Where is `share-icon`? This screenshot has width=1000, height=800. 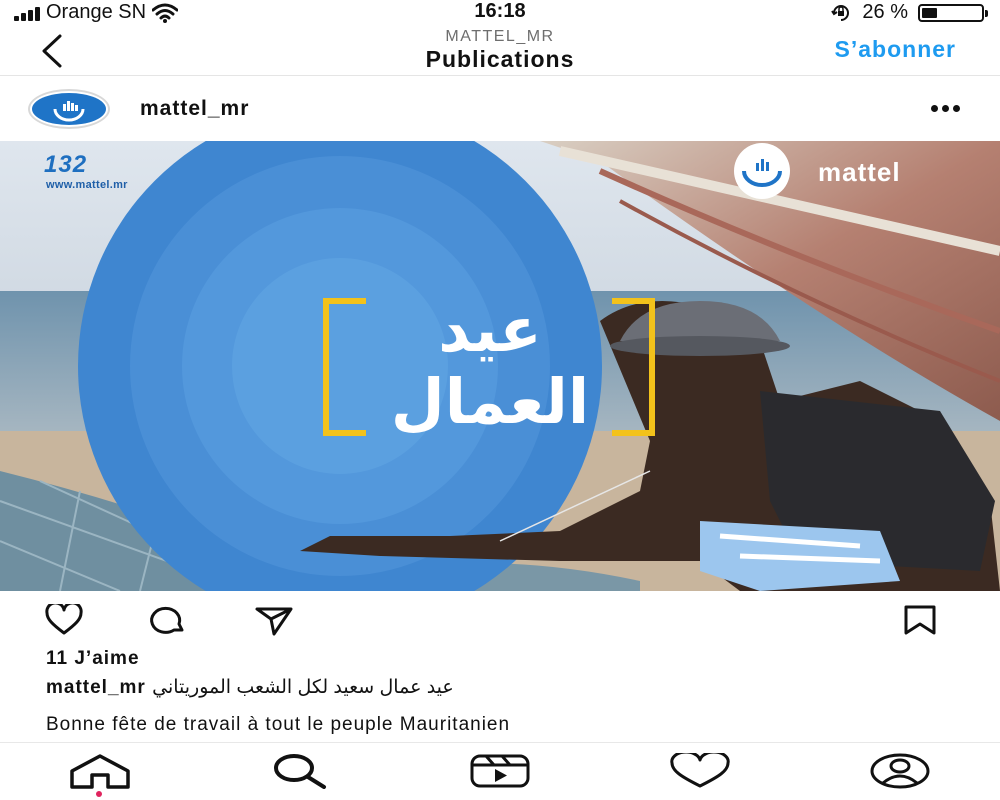 share-icon is located at coordinates (274, 621).